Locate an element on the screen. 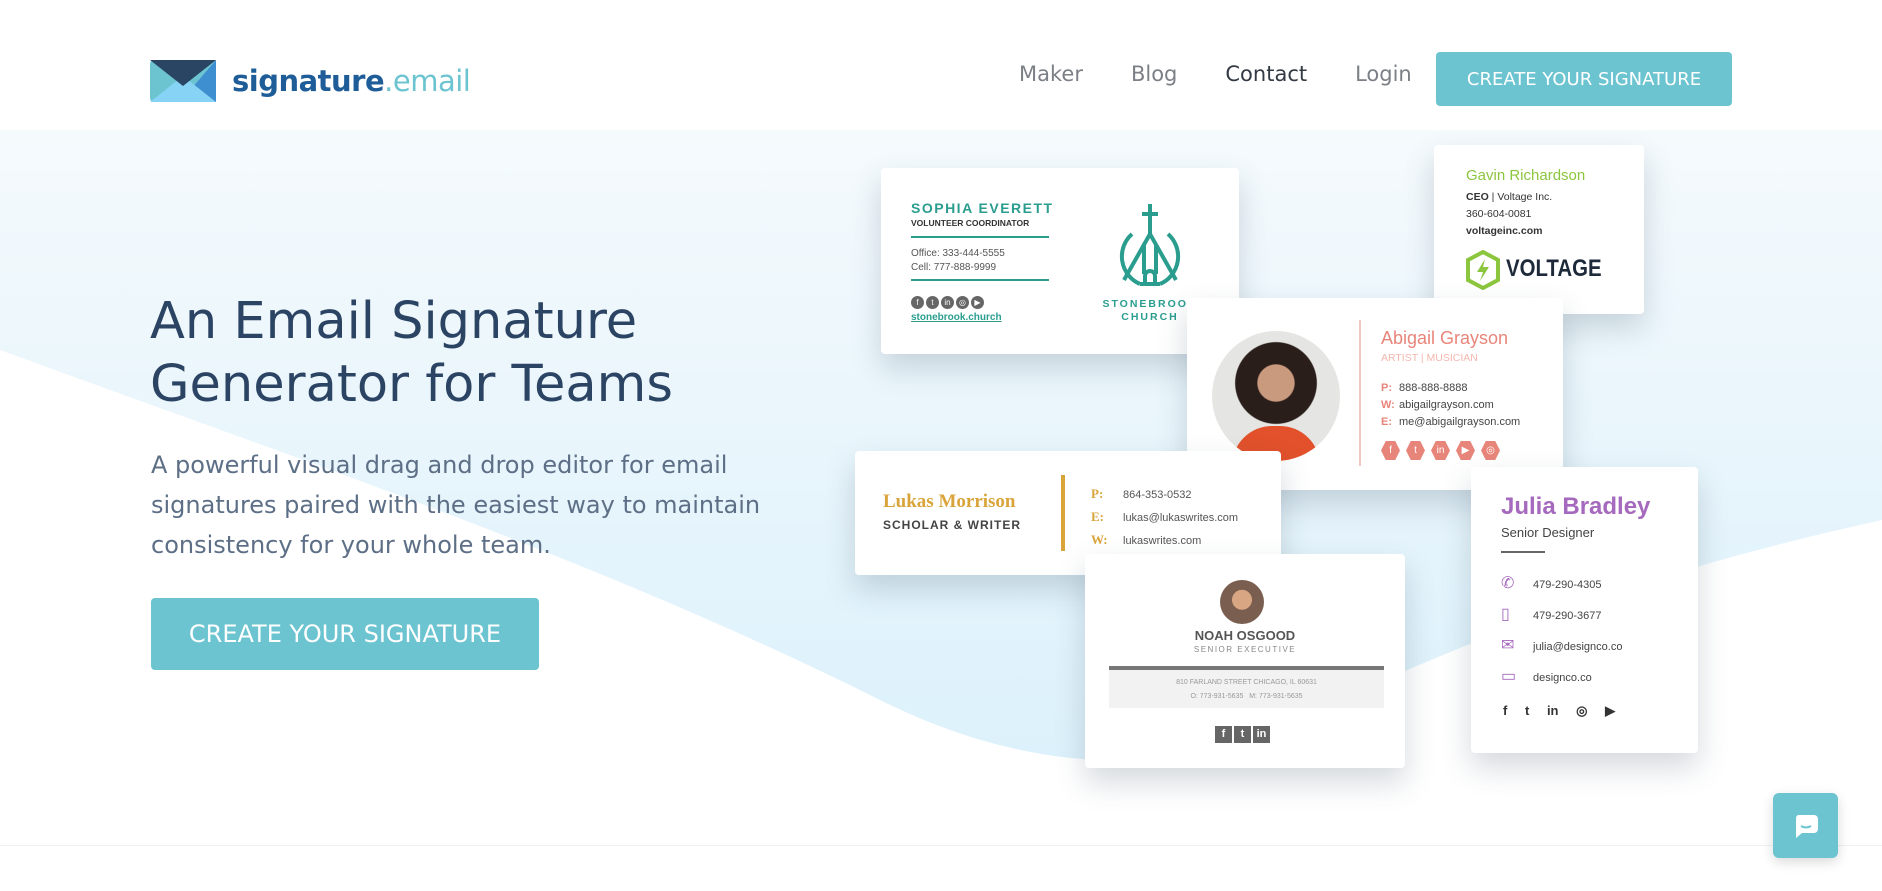 The height and width of the screenshot is (891, 1882). card-title: SENIOR EXECUTIVE is located at coordinates (1245, 649).